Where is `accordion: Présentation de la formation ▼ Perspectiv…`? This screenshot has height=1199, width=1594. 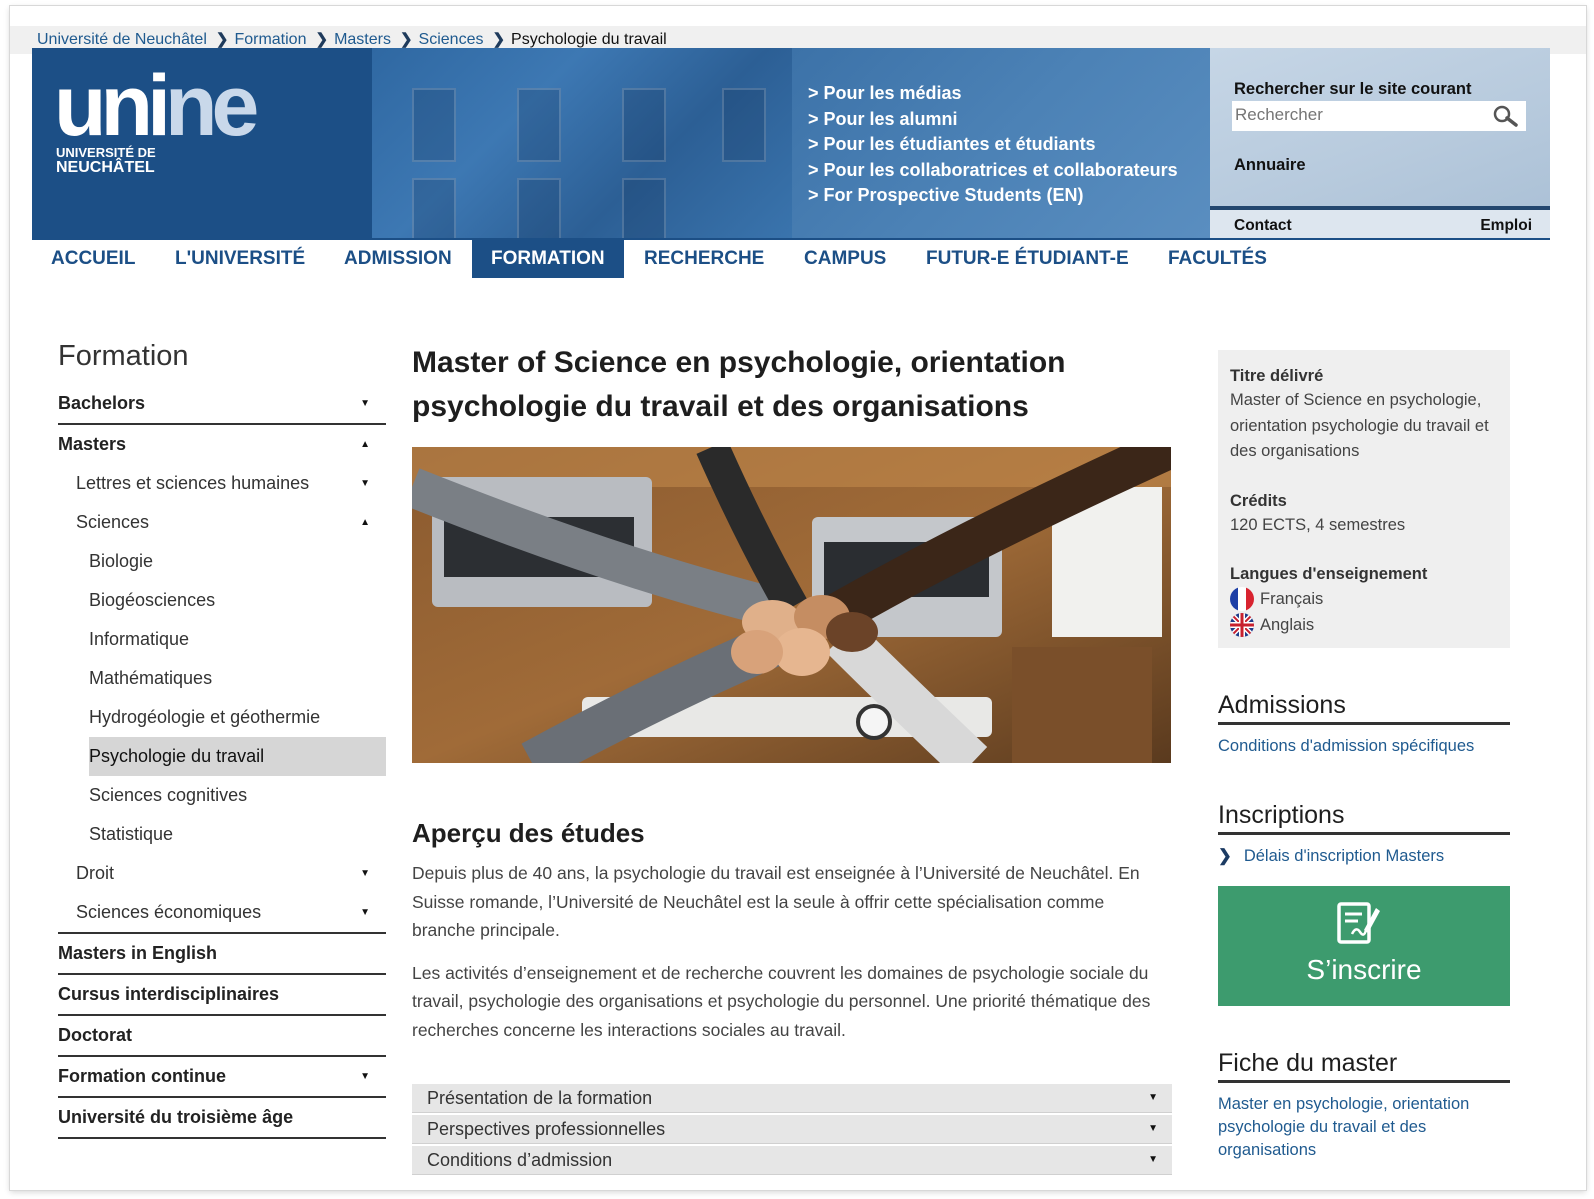
accordion: Présentation de la formation ▼ Perspectiv… is located at coordinates (792, 1129).